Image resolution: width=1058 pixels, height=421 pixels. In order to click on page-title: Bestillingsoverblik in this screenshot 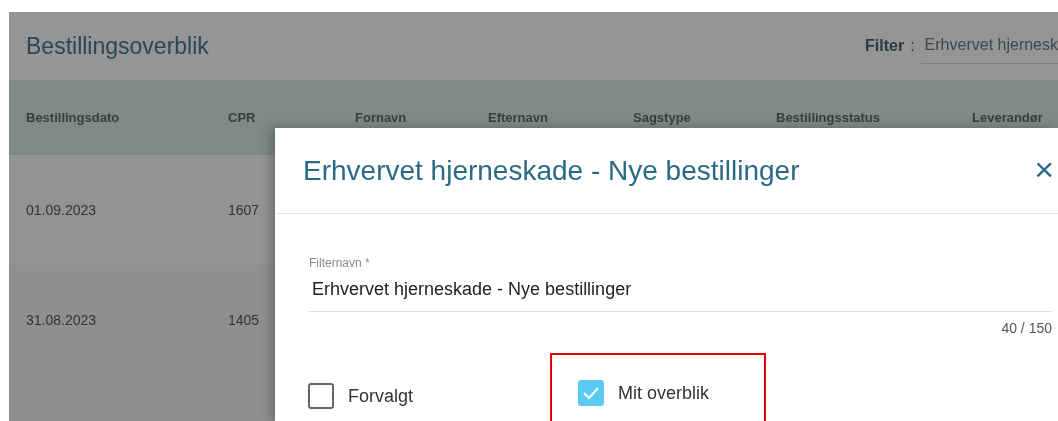, I will do `click(117, 46)`.